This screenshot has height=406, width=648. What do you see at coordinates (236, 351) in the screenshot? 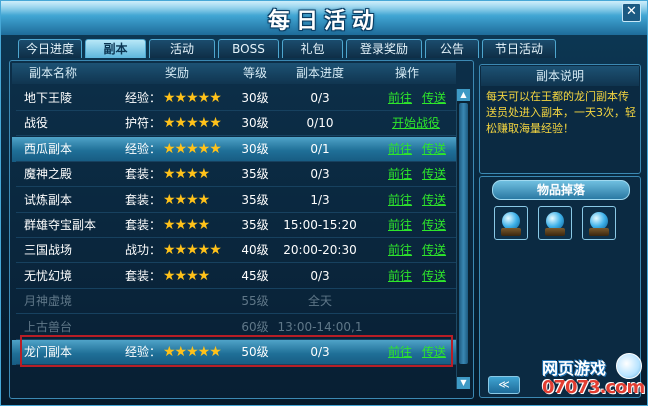
I see `highlight-annotation-box` at bounding box center [236, 351].